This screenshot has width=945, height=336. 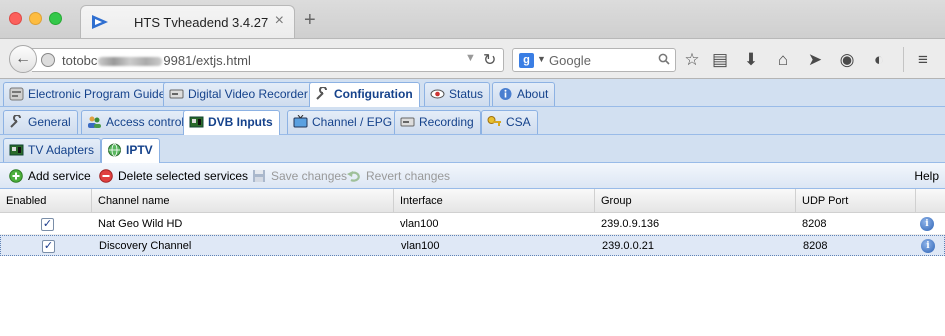 I want to click on tab-label: Recording, so click(x=446, y=122).